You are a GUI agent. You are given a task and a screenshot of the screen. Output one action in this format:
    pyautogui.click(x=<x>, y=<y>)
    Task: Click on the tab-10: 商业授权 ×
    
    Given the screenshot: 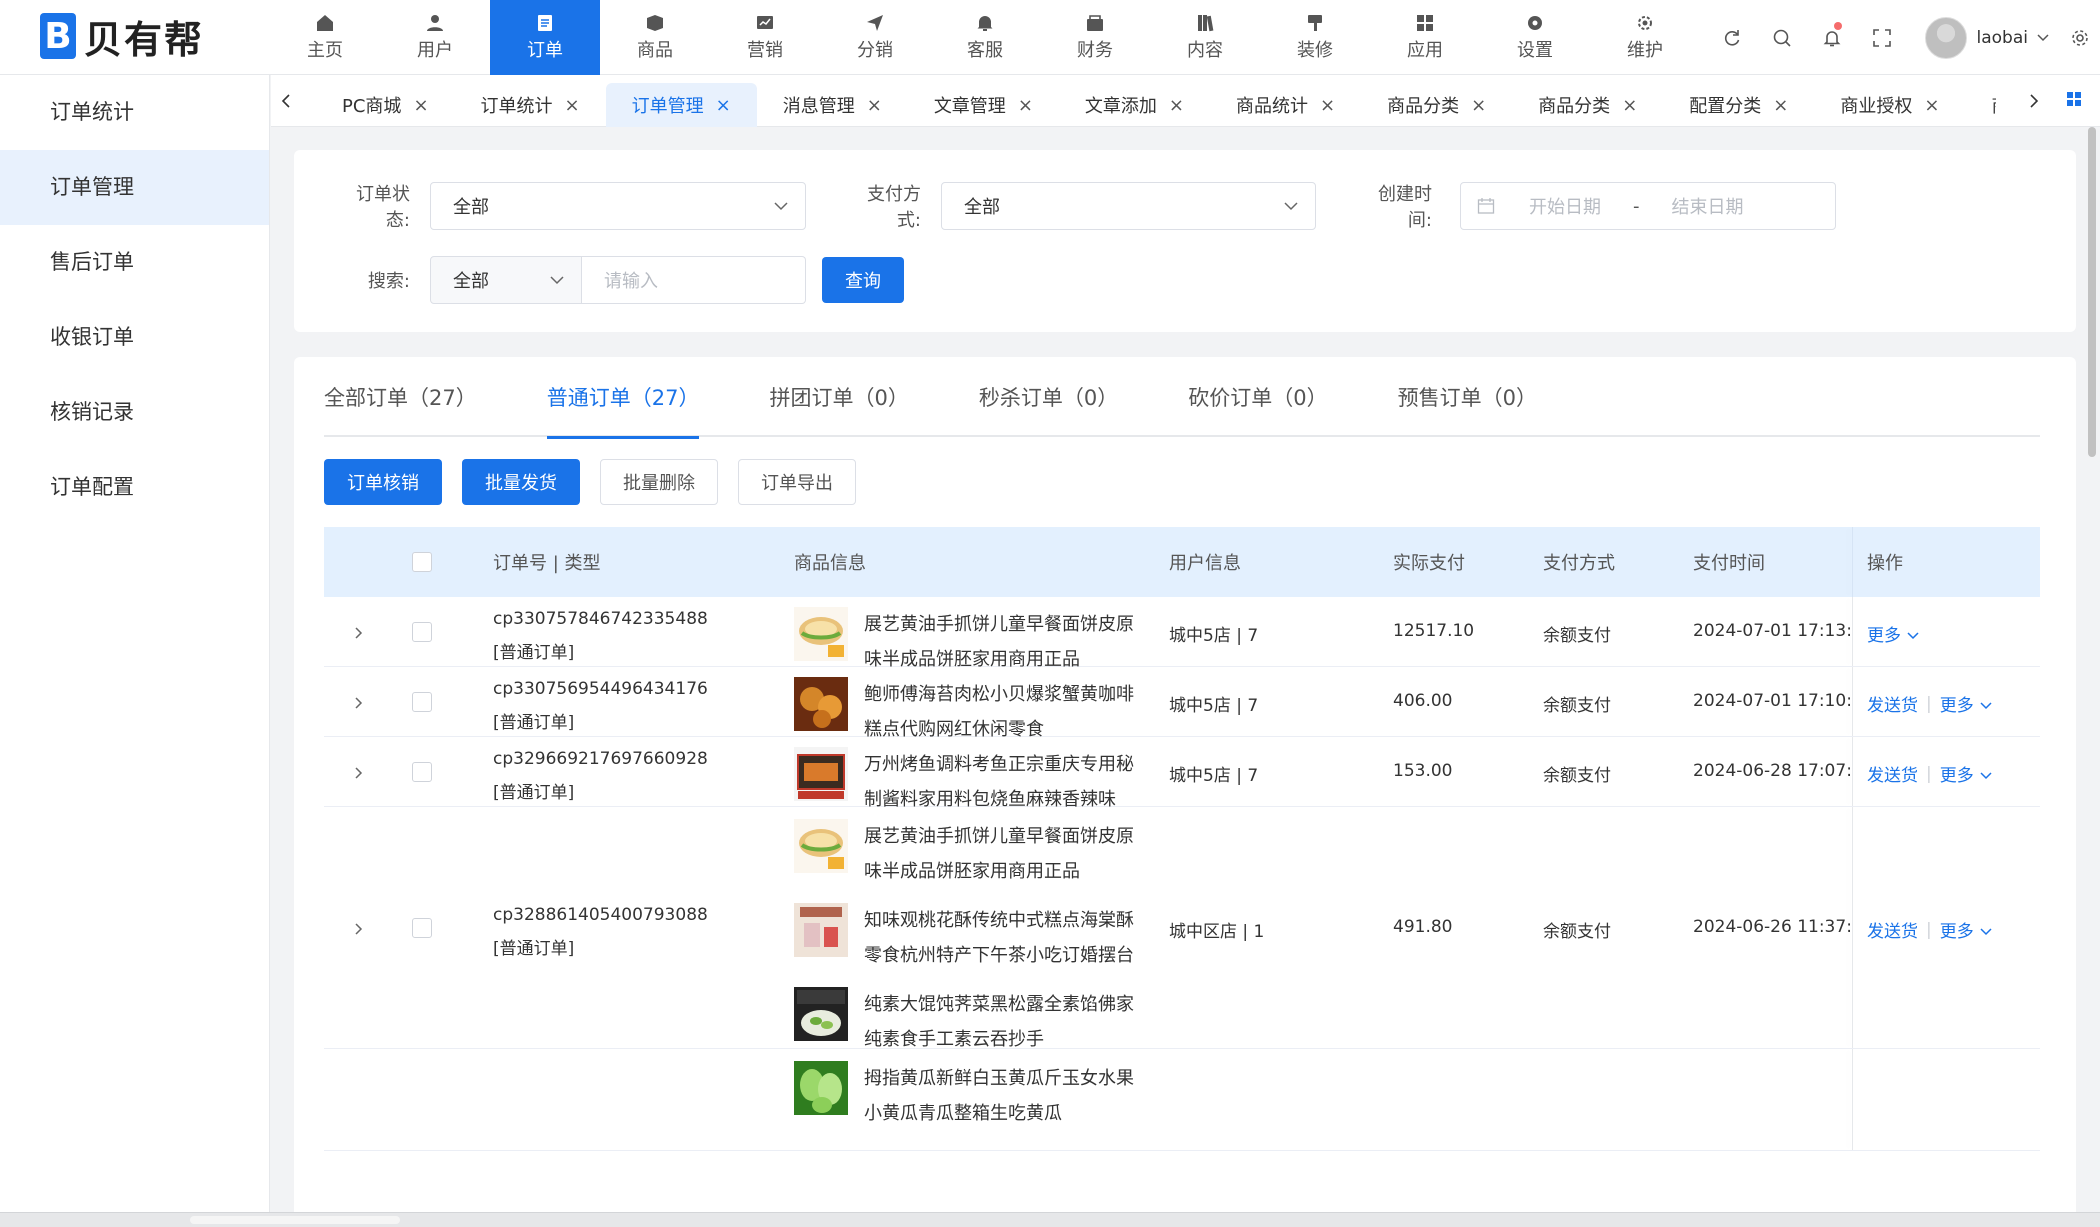 What is the action you would take?
    pyautogui.click(x=1889, y=105)
    